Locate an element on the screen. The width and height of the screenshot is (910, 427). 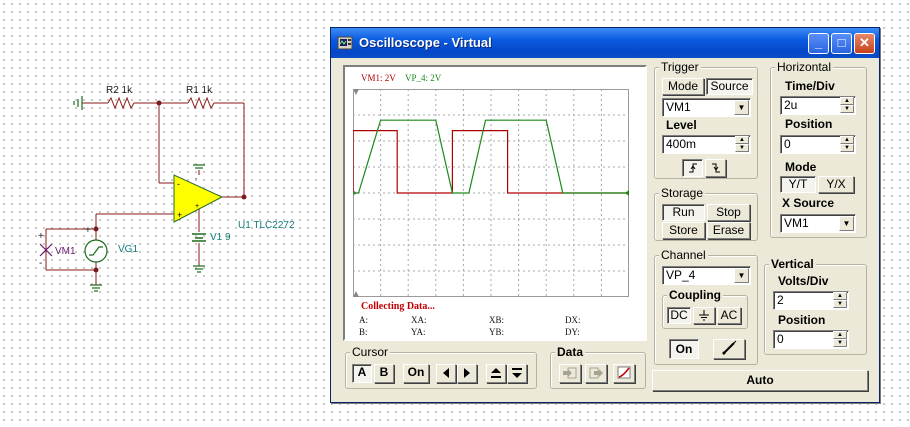
cursor-right-button is located at coordinates (467, 373).